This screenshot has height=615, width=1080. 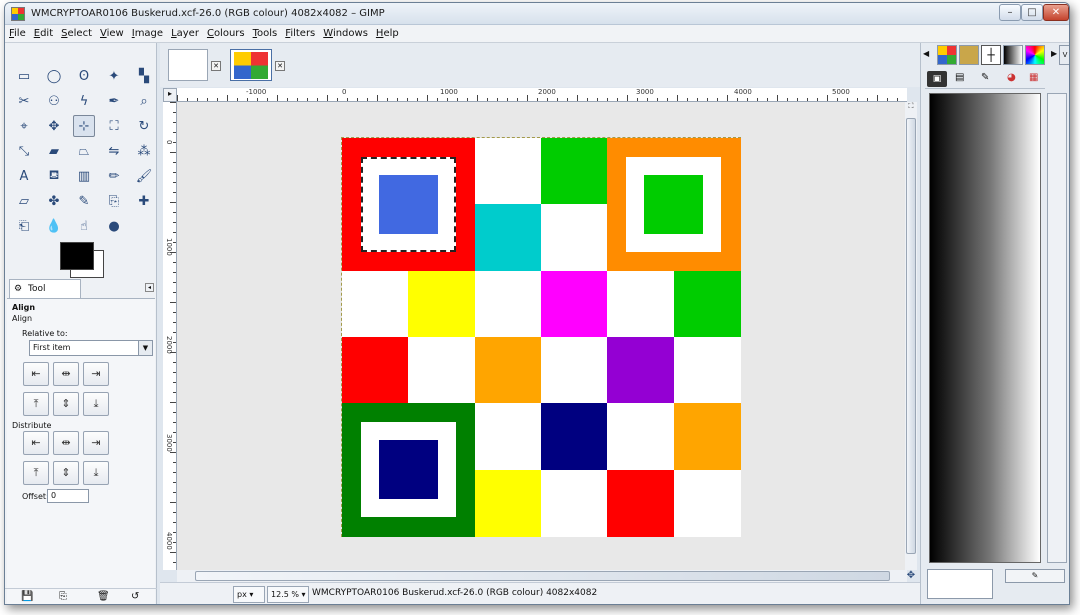 What do you see at coordinates (1013, 55) in the screenshot?
I see `tab-gradients` at bounding box center [1013, 55].